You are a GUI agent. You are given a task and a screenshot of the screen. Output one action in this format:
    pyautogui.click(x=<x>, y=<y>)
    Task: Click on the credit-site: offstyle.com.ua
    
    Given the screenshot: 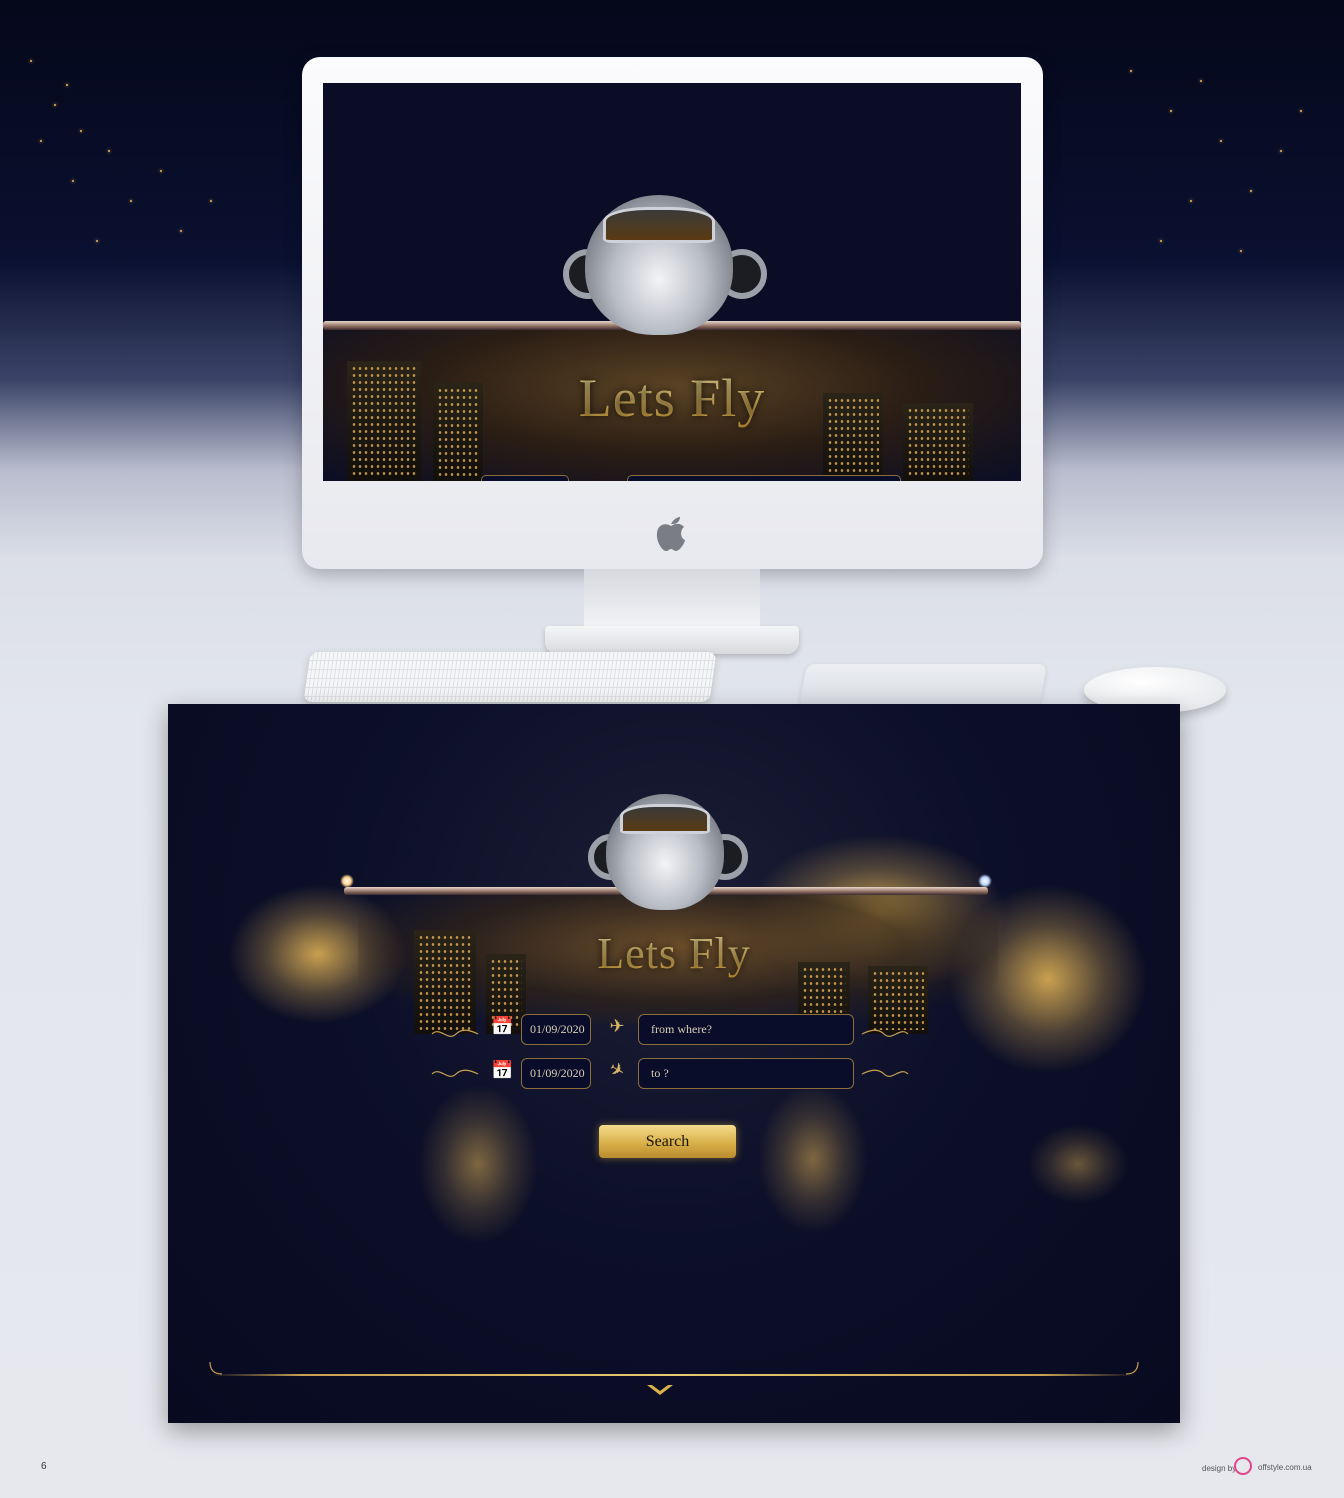 What is the action you would take?
    pyautogui.click(x=1285, y=1467)
    